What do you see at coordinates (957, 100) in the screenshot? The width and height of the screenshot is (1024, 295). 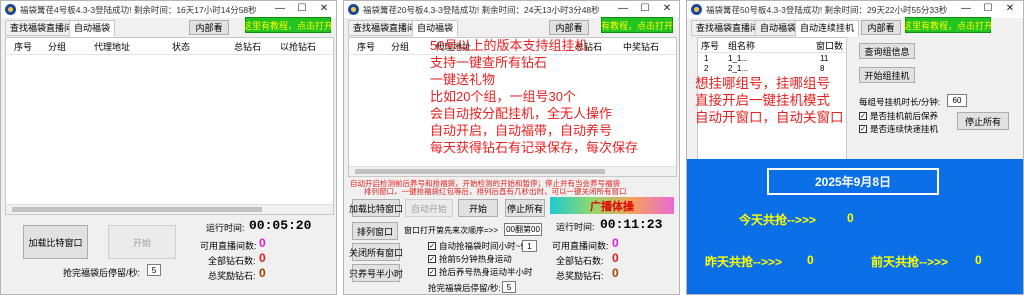 I see `duration-input: 60` at bounding box center [957, 100].